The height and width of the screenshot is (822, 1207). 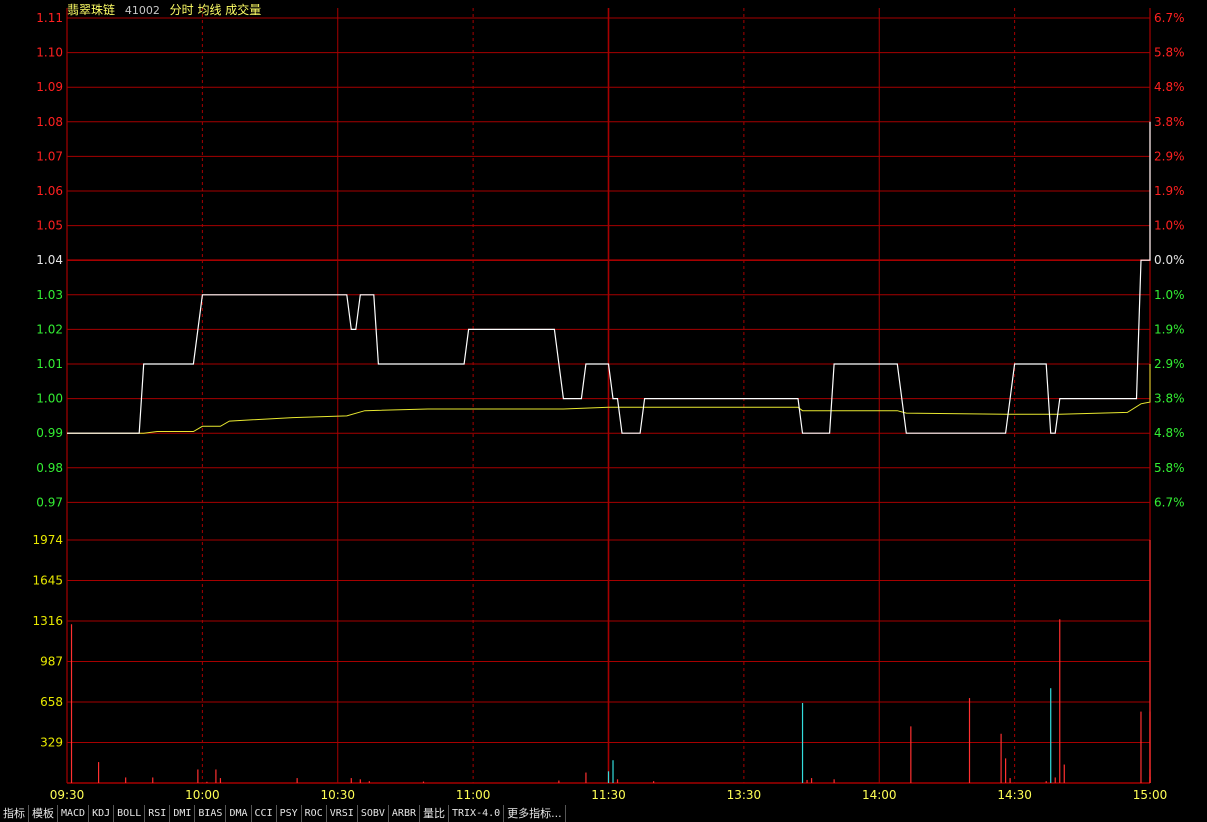 I want to click on price-tick-label: 1.01, so click(x=49, y=364).